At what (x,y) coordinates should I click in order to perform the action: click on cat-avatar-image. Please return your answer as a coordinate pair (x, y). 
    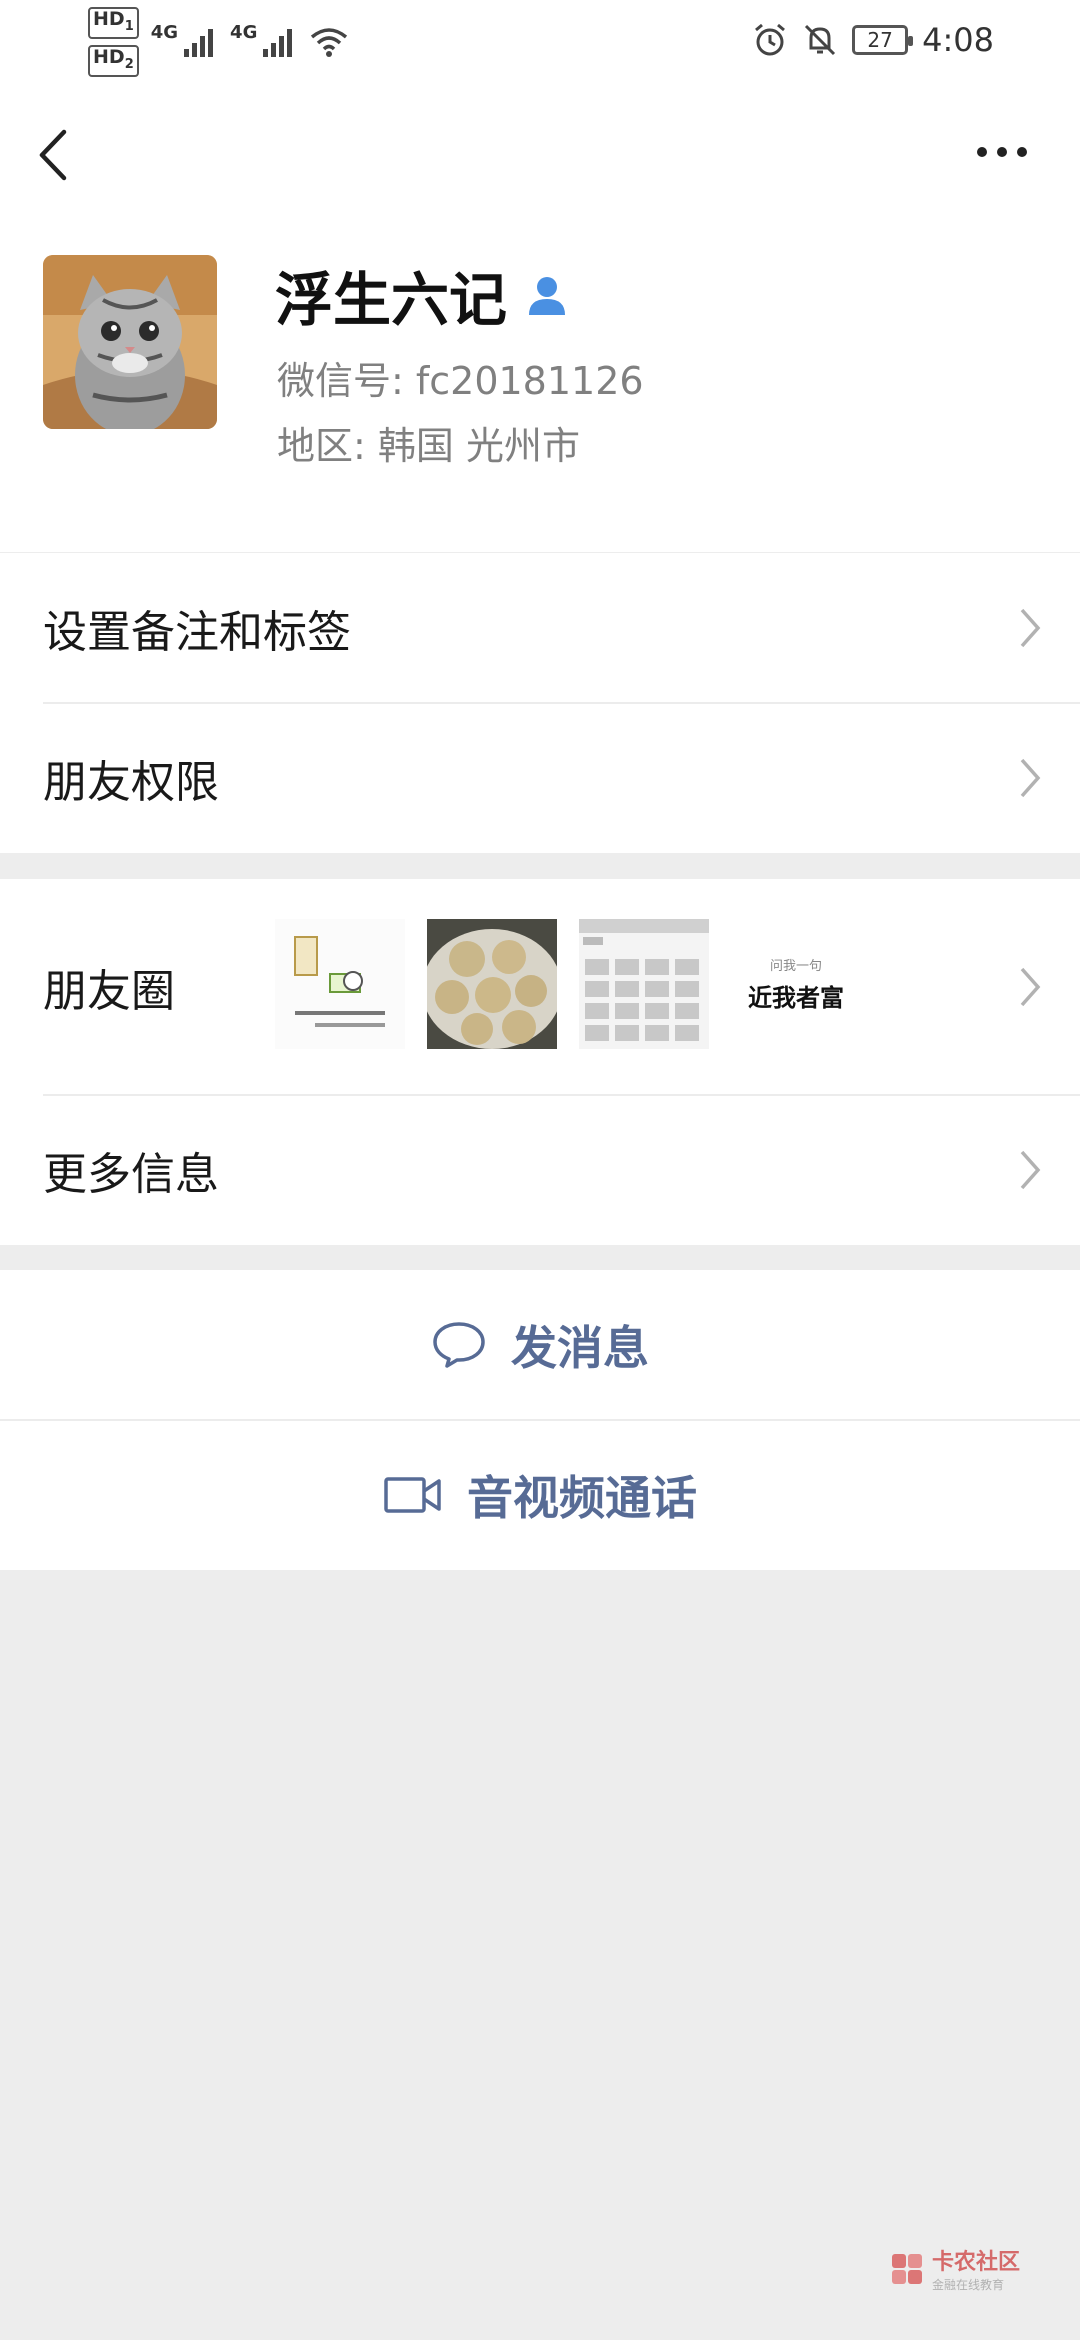
    Looking at the image, I should click on (130, 342).